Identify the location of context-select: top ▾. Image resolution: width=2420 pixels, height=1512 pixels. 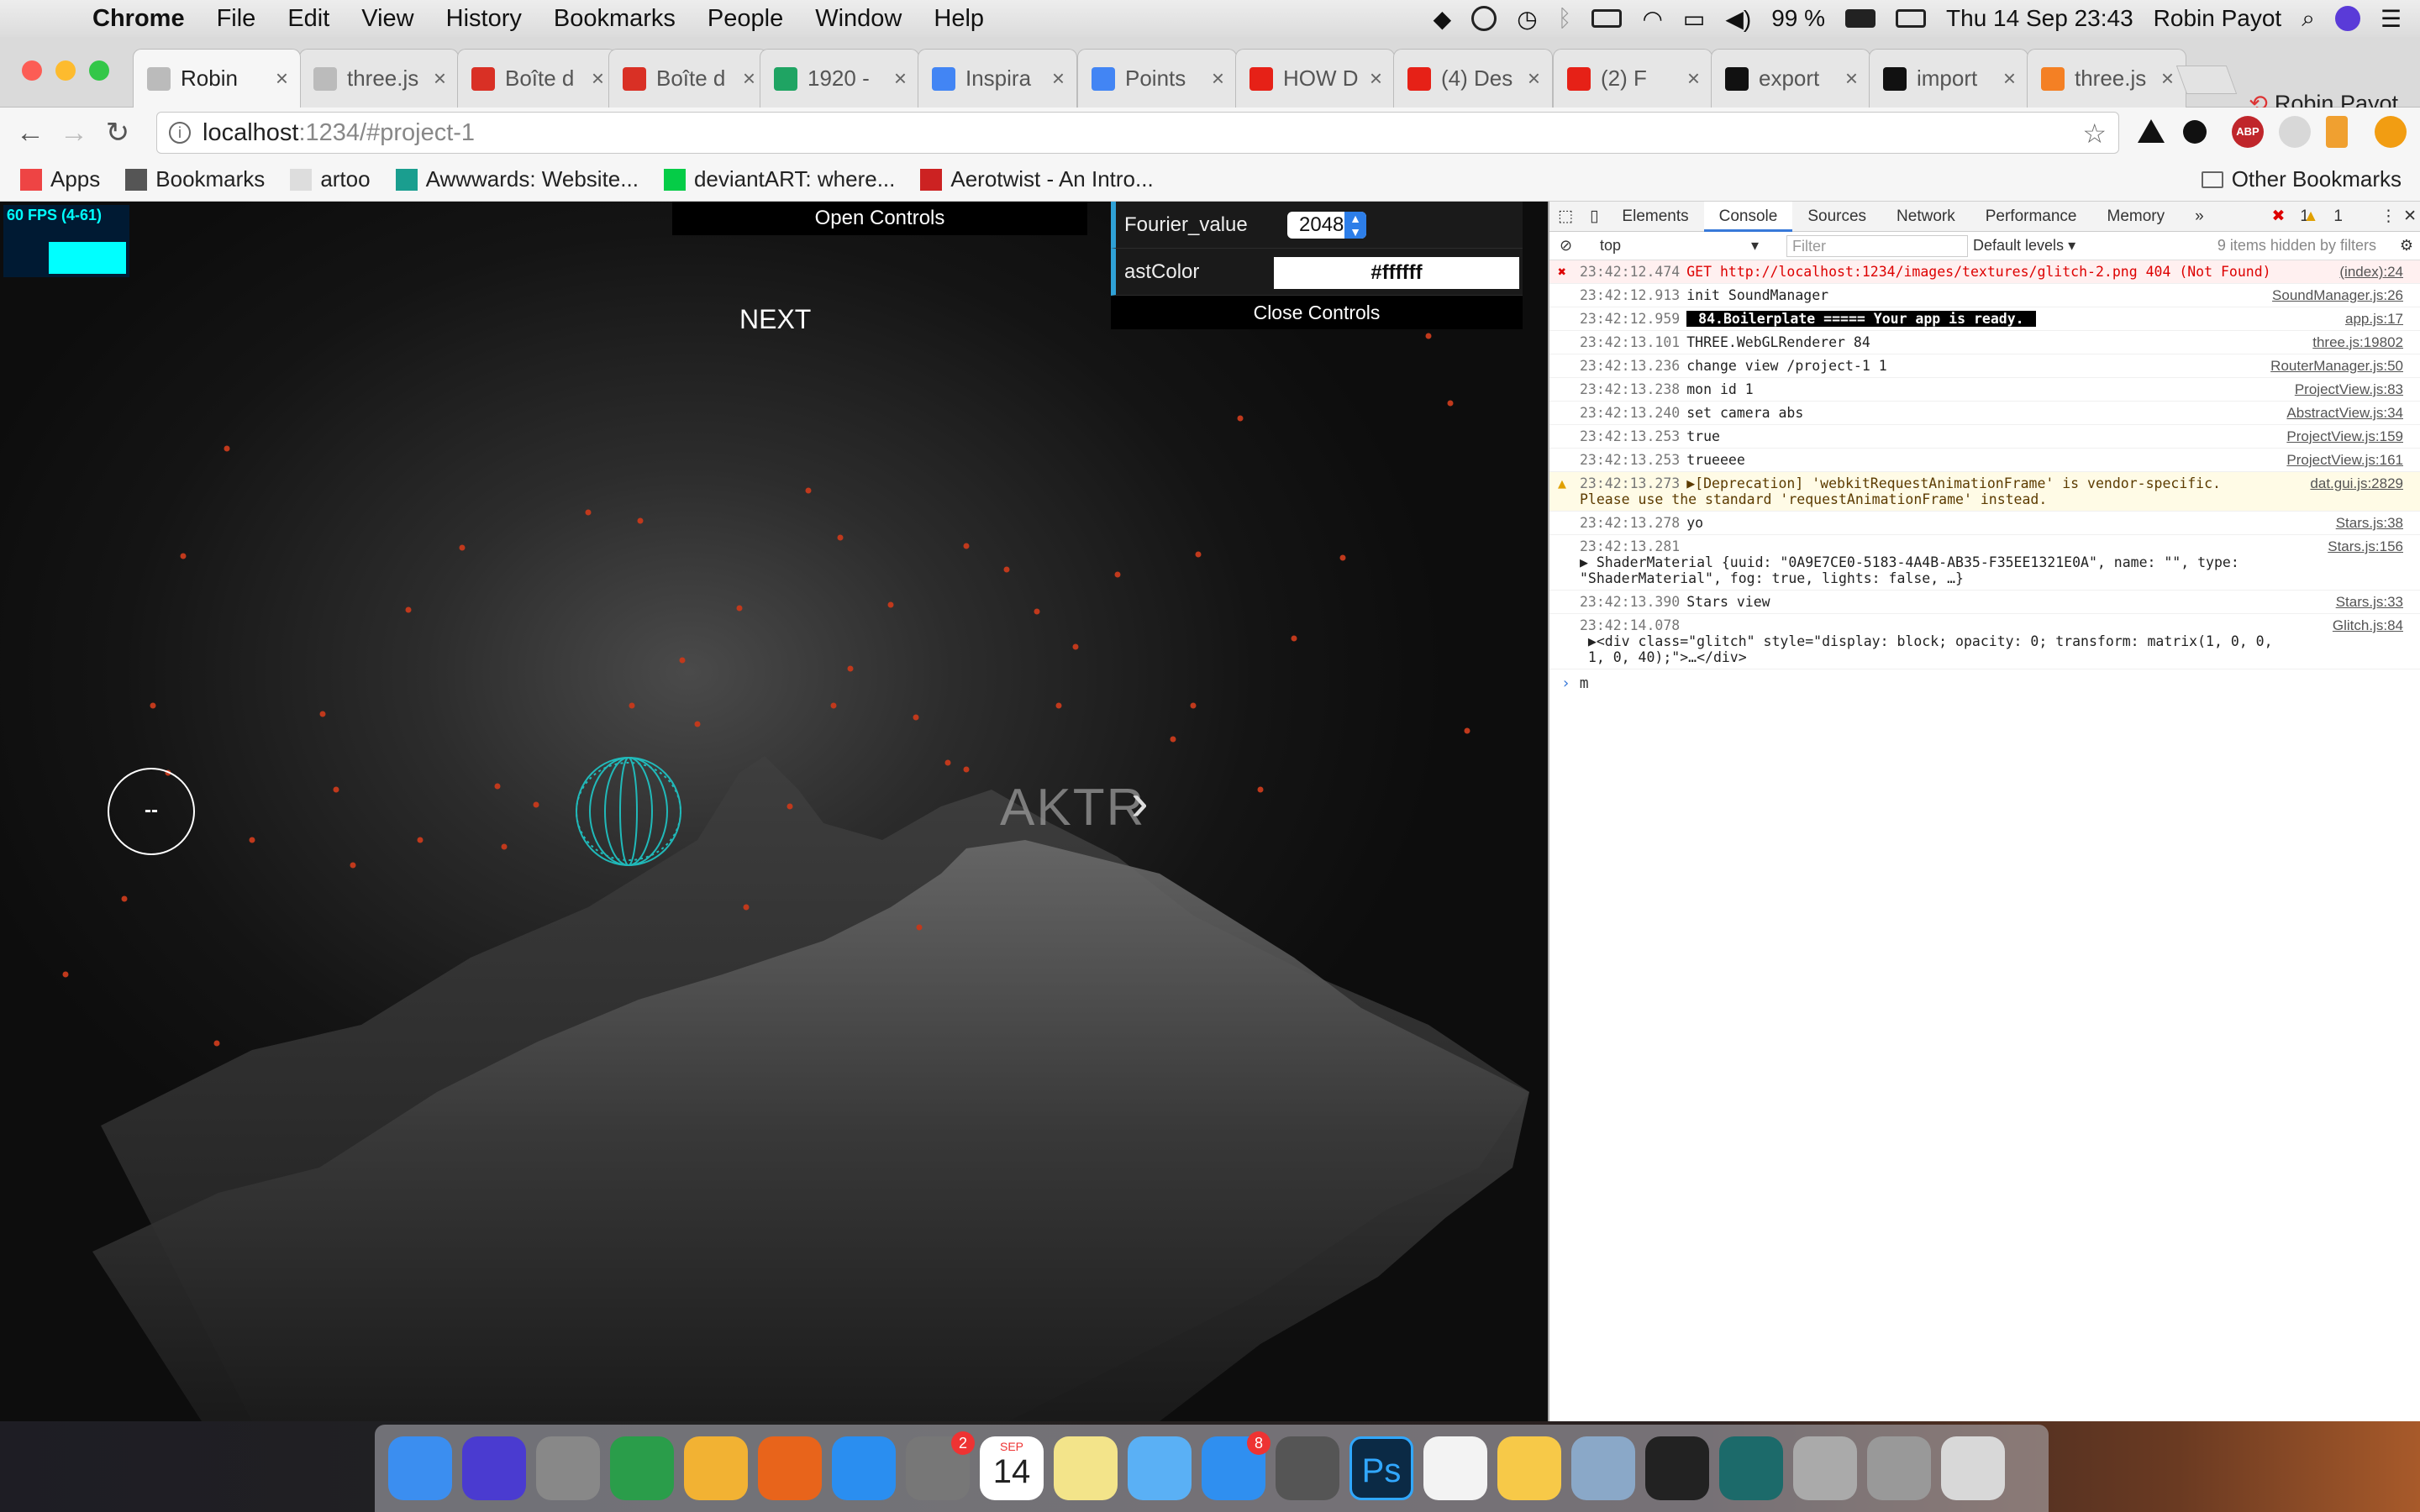
(1684, 246).